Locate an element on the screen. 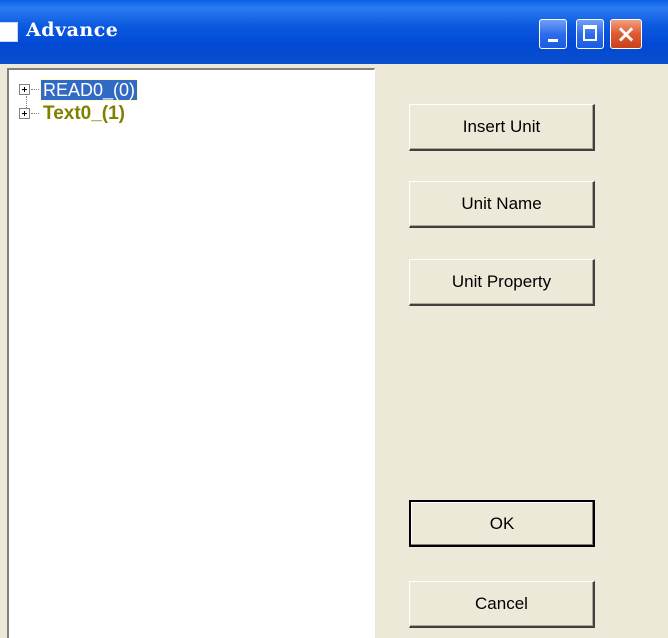 The height and width of the screenshot is (638, 668). tree-node-label: Text0_(1) is located at coordinates (84, 114).